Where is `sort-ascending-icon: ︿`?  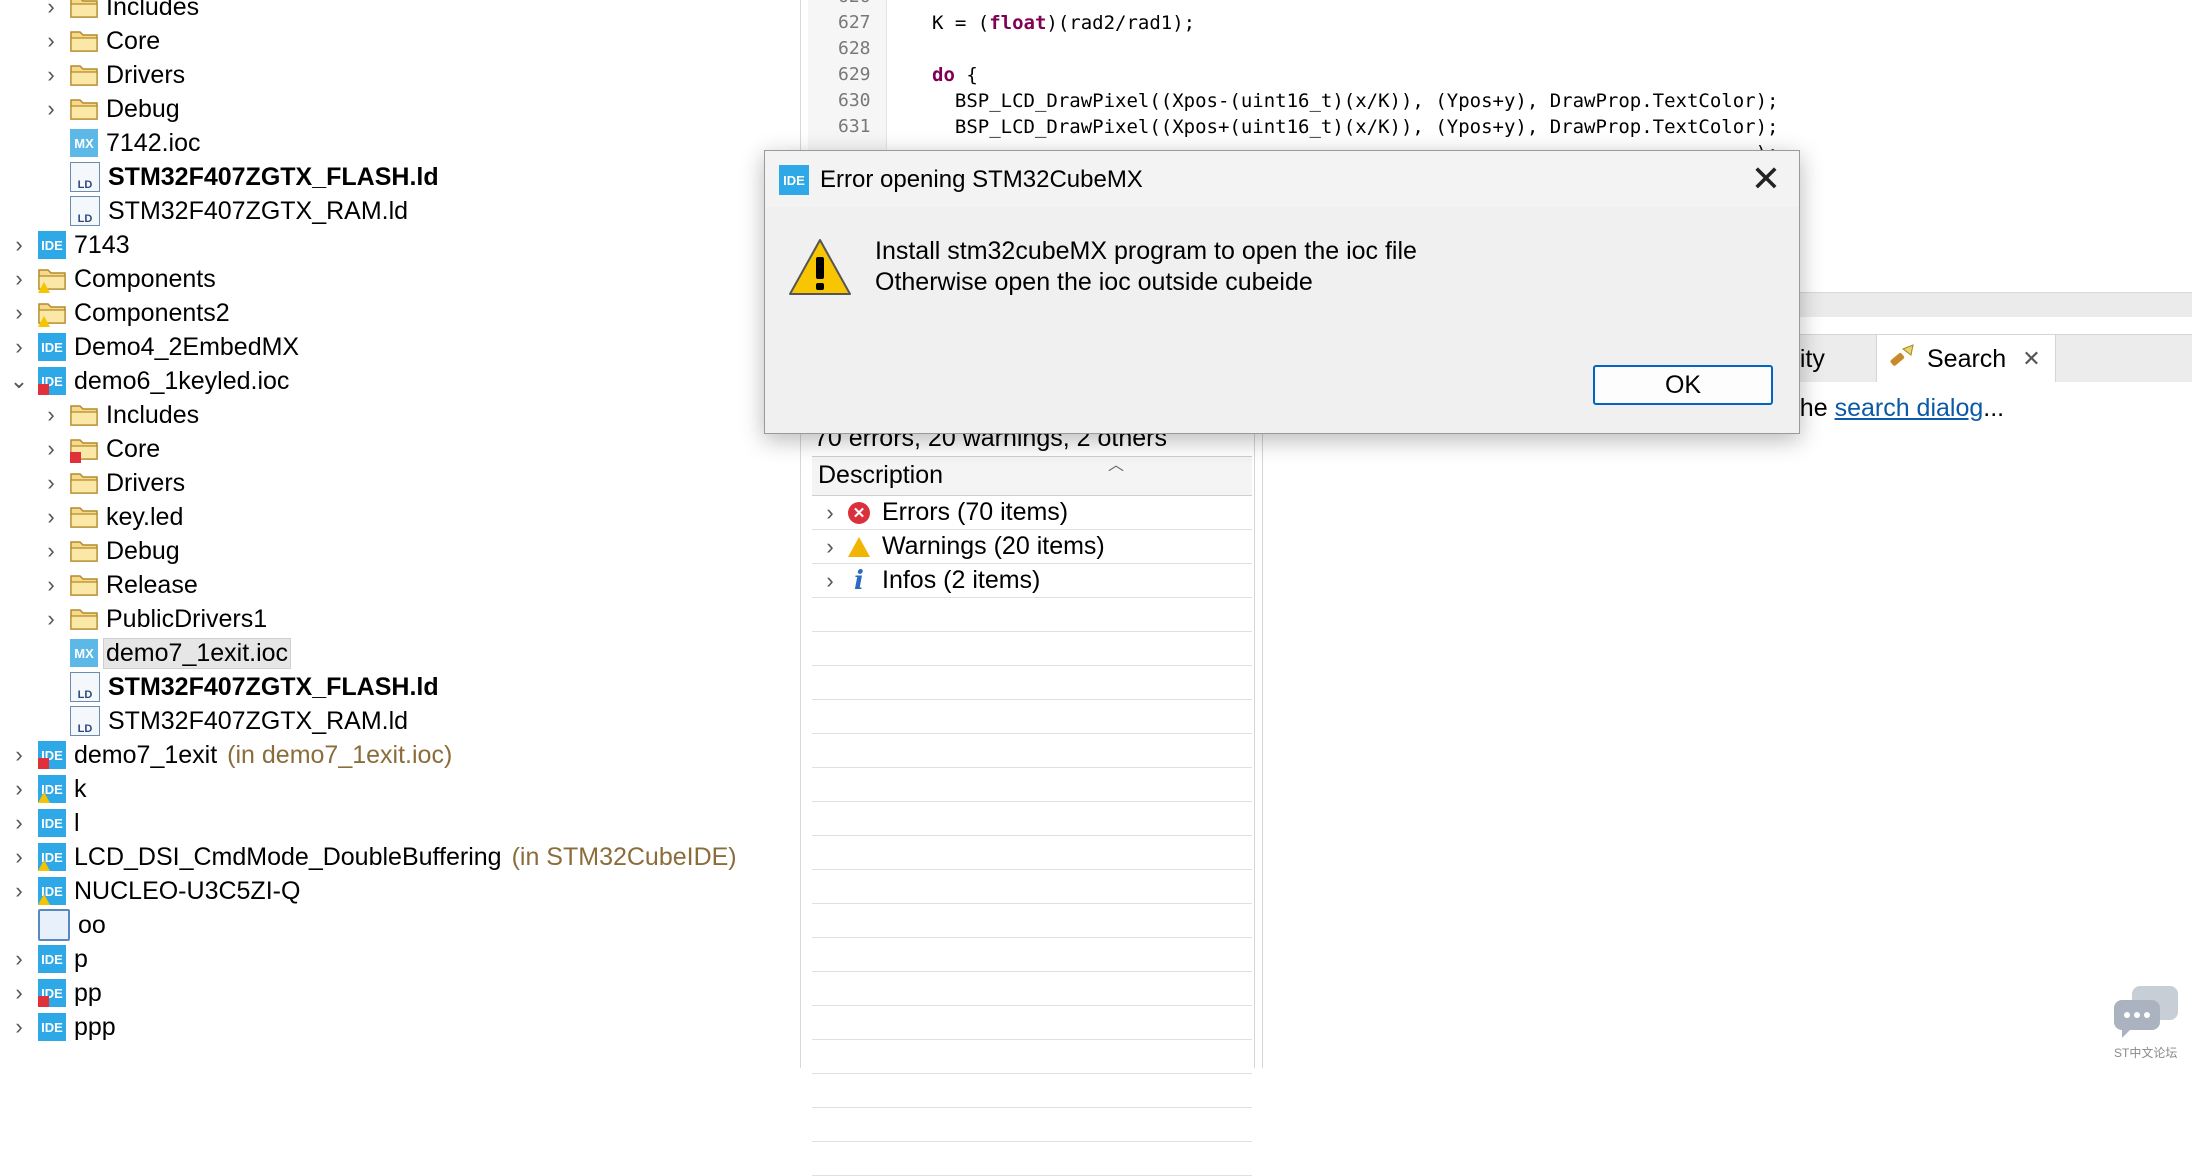
sort-ascending-icon: ︿ is located at coordinates (1116, 465).